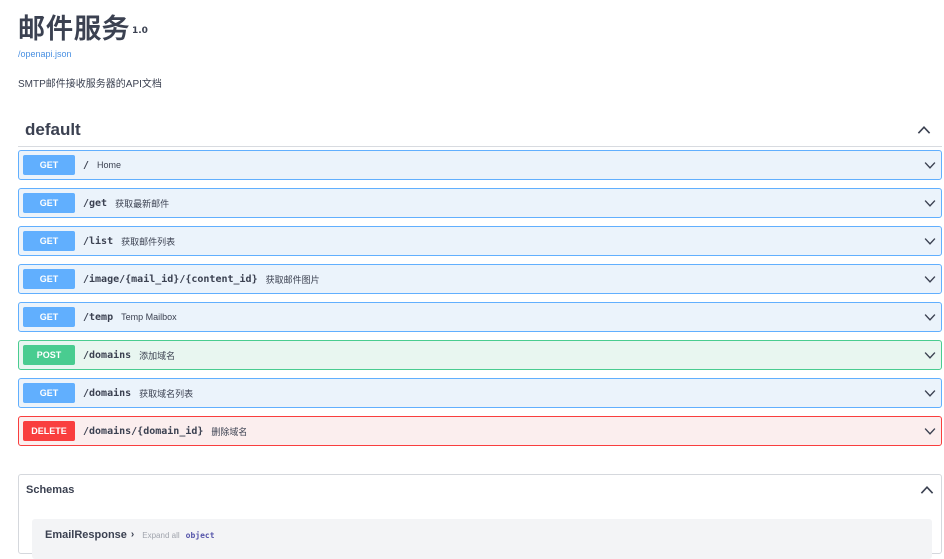 Image resolution: width=944 pixels, height=559 pixels. Describe the element at coordinates (480, 489) in the screenshot. I see `schemas-header: Schemas` at that location.